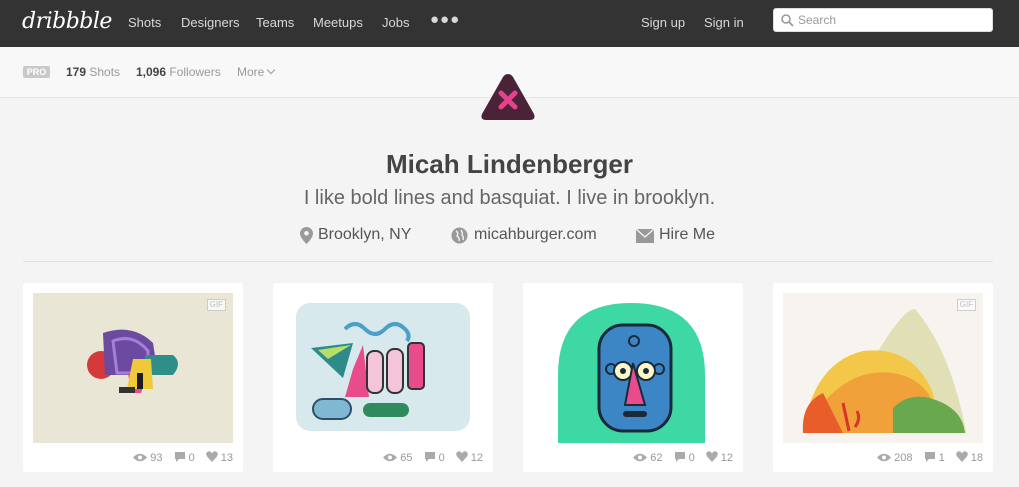 Image resolution: width=1019 pixels, height=487 pixels. What do you see at coordinates (144, 22) in the screenshot?
I see `nav-shots: Shots` at bounding box center [144, 22].